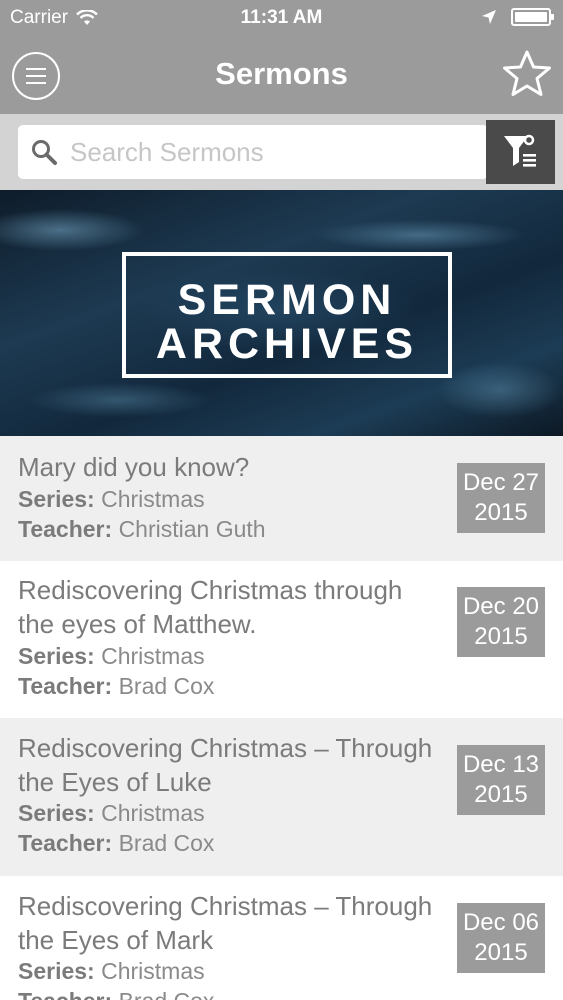 The image size is (563, 1000). I want to click on date-month-day: Dec 06, so click(501, 922).